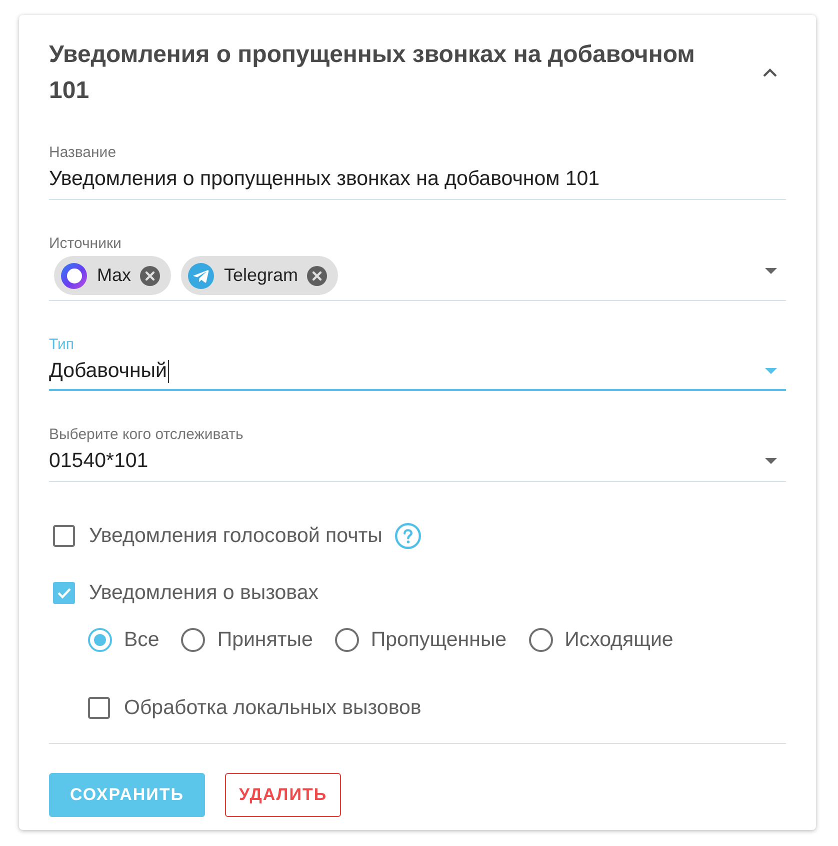 The image size is (838, 846). Describe the element at coordinates (98, 461) in the screenshot. I see `field-value: 01540*101` at that location.